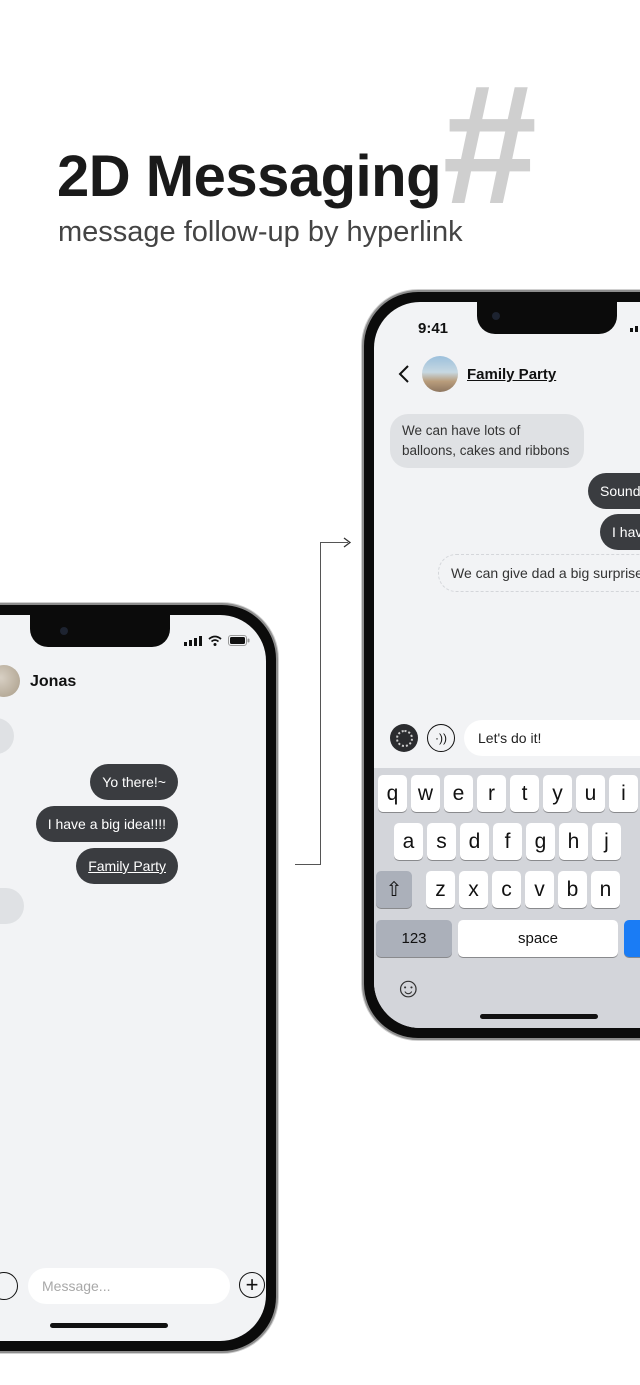 The width and height of the screenshot is (640, 1385). I want to click on shift-key: ⇧, so click(394, 889).